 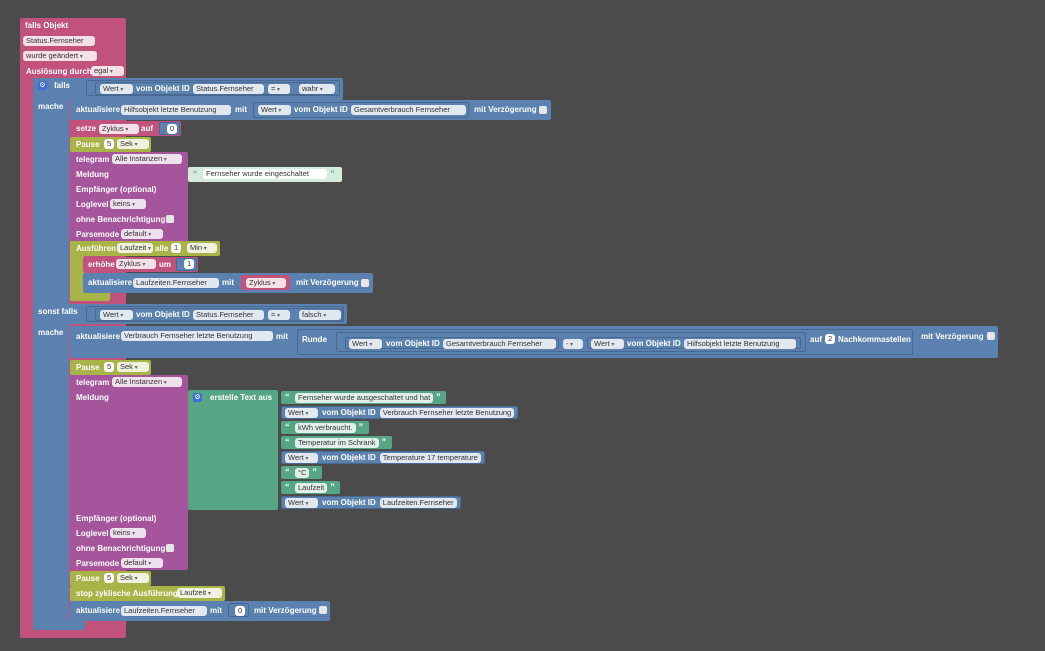 What do you see at coordinates (241, 397) in the screenshot?
I see `create-text-label: erstelle Text aus` at bounding box center [241, 397].